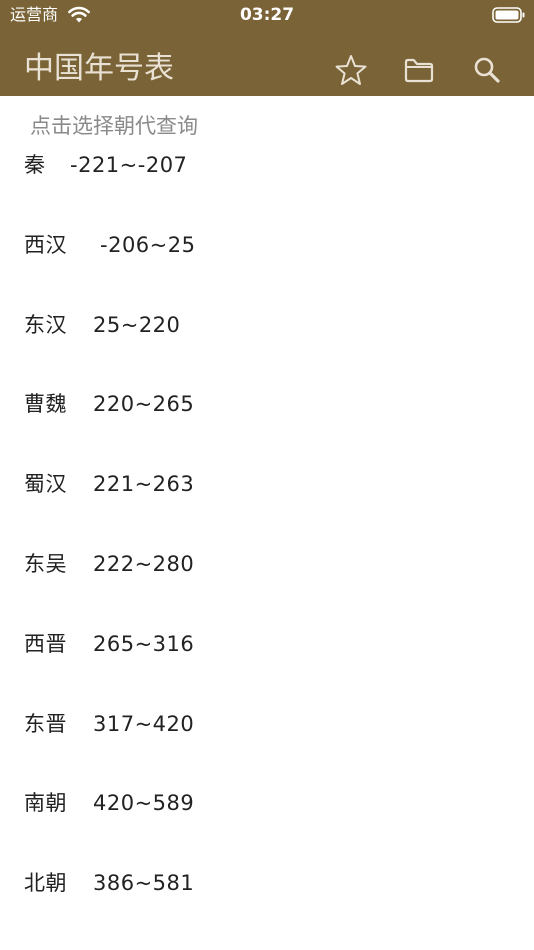  Describe the element at coordinates (45, 723) in the screenshot. I see `dynasty-name: 东晋` at that location.